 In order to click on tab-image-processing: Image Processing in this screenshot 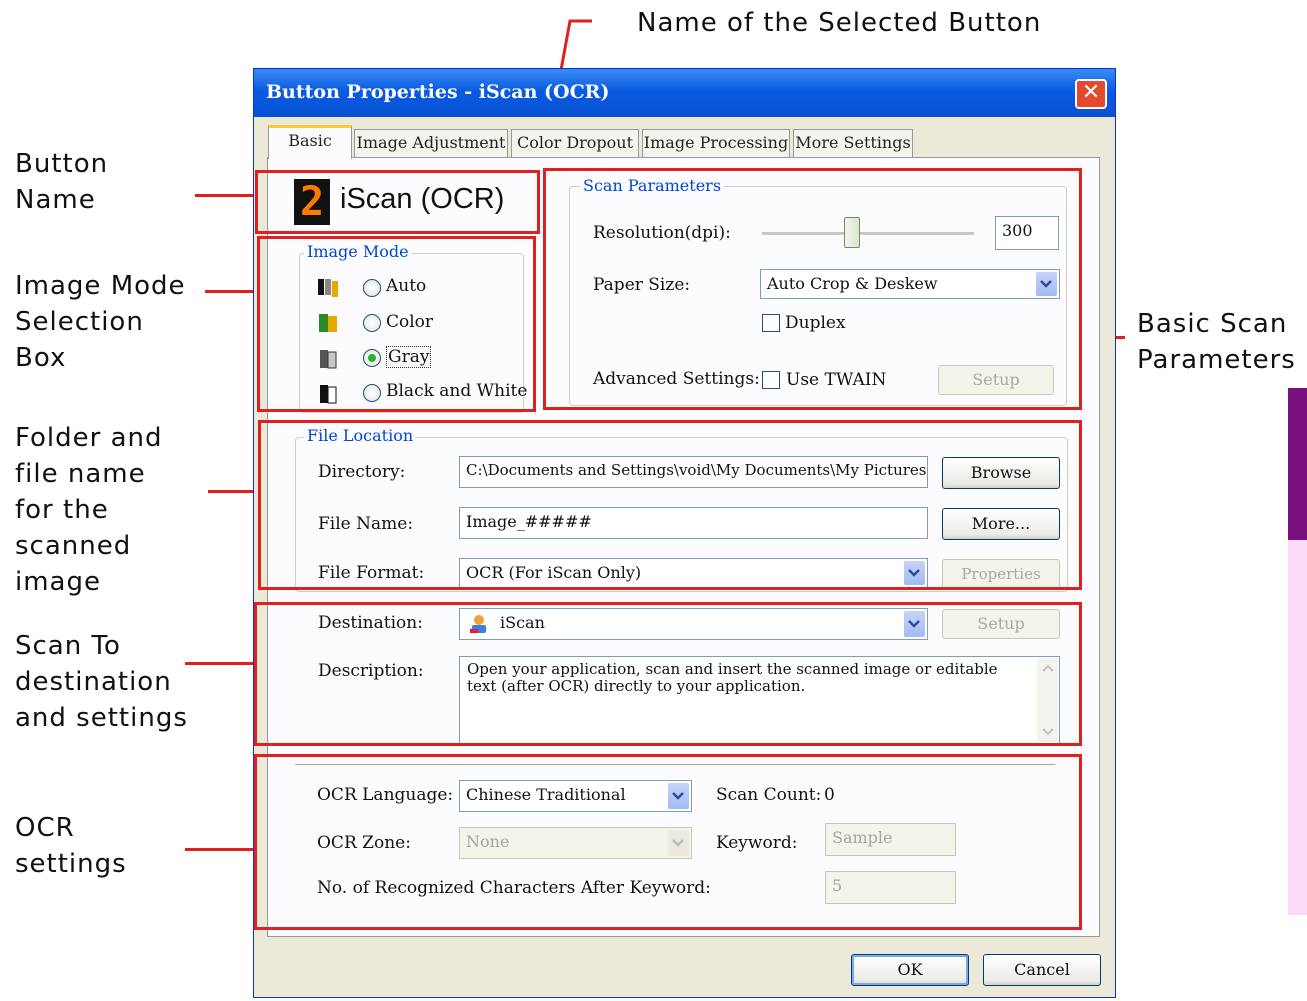, I will do `click(716, 143)`.